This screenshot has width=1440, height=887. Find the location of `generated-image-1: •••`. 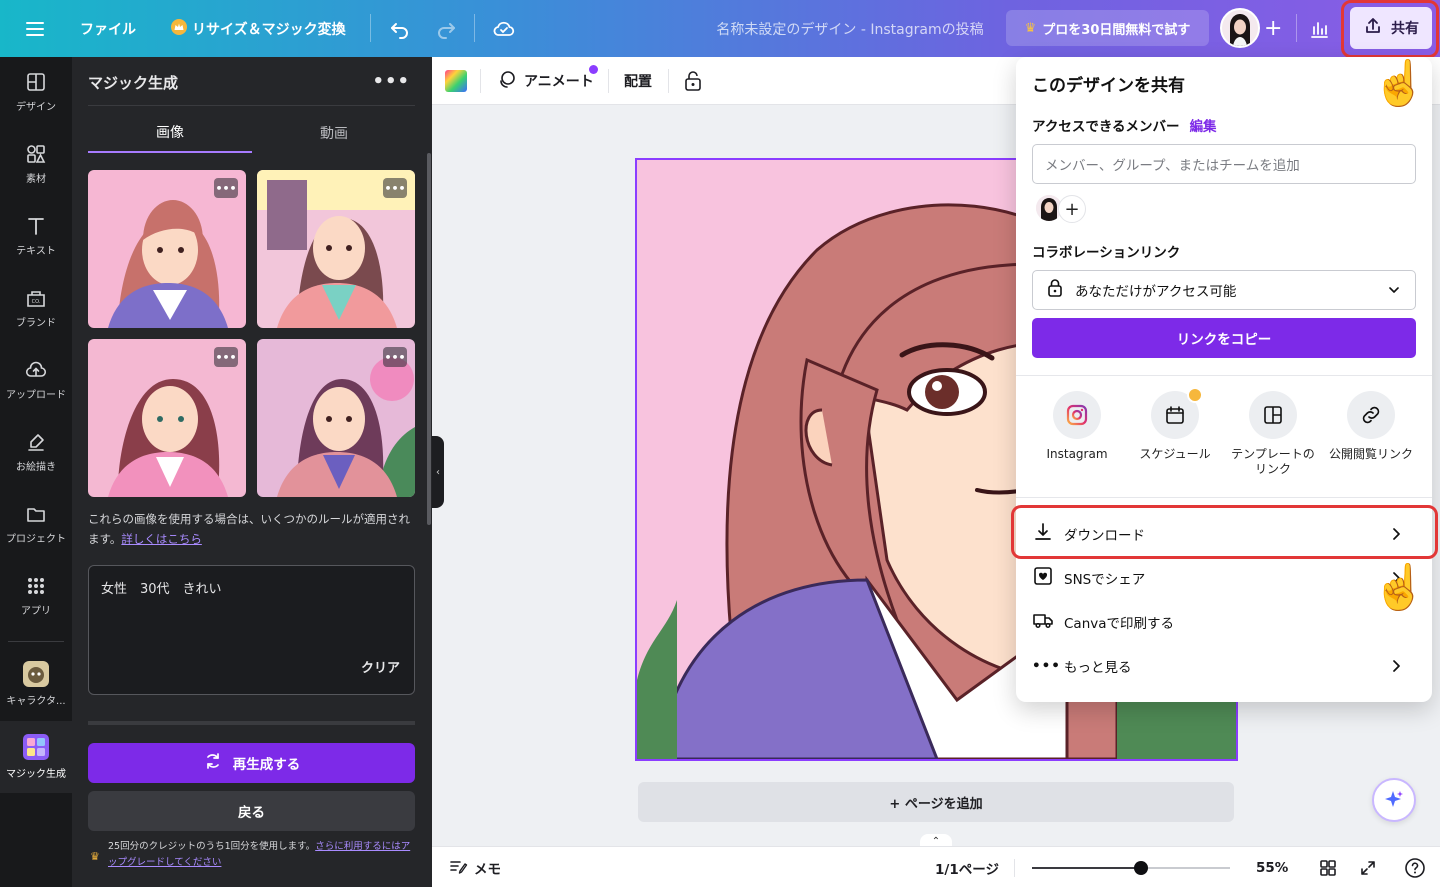

generated-image-1: ••• is located at coordinates (167, 249).